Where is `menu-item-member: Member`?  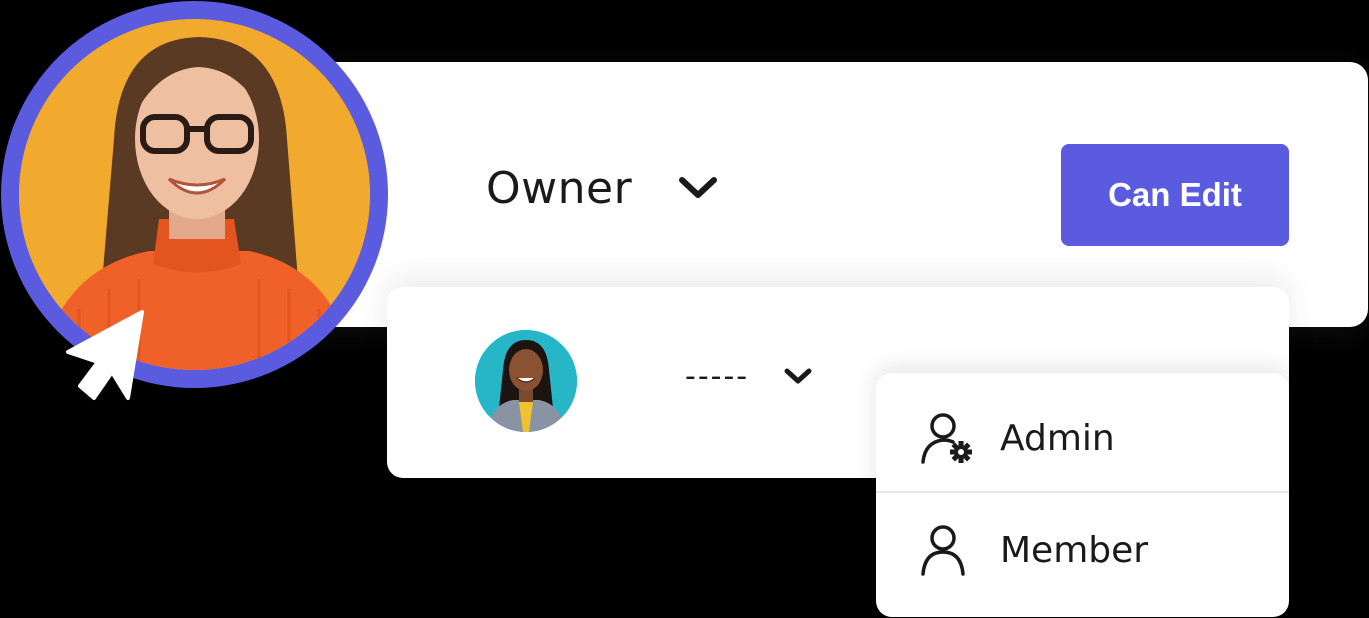 menu-item-member: Member is located at coordinates (1082, 550).